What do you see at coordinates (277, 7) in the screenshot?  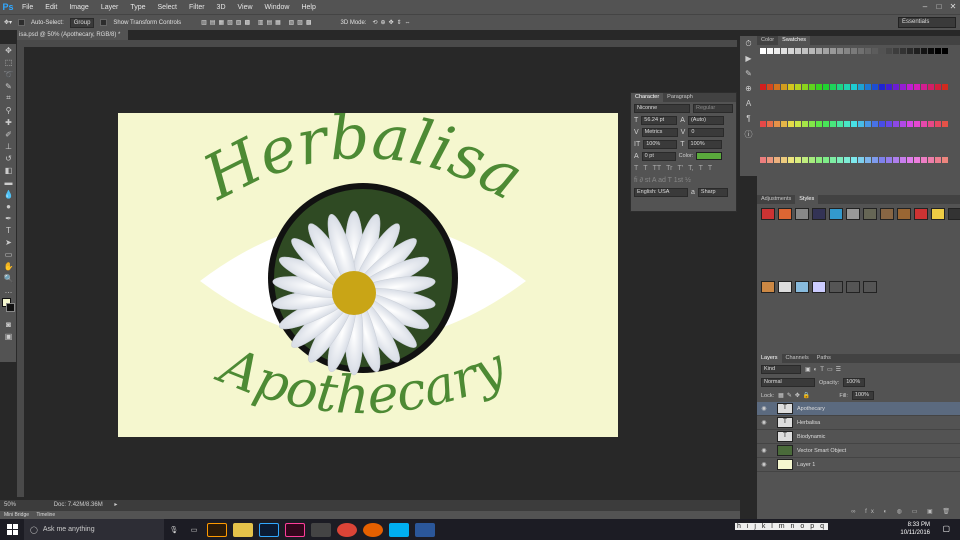 I see `menu-window: Window` at bounding box center [277, 7].